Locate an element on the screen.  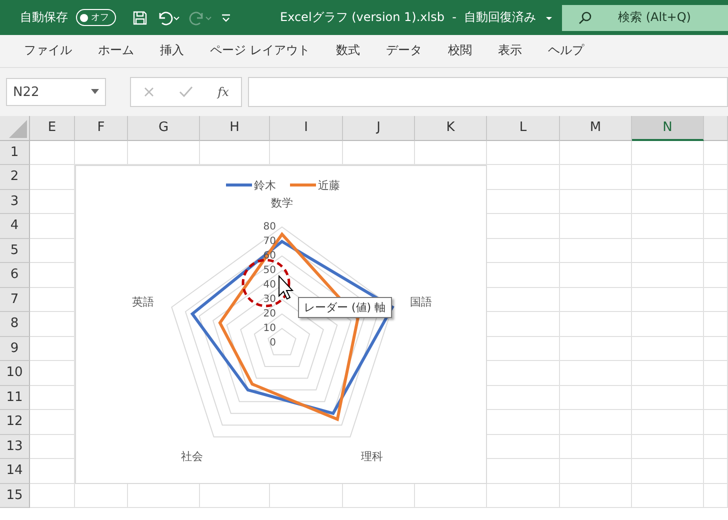
column-header is located at coordinates (716, 128).